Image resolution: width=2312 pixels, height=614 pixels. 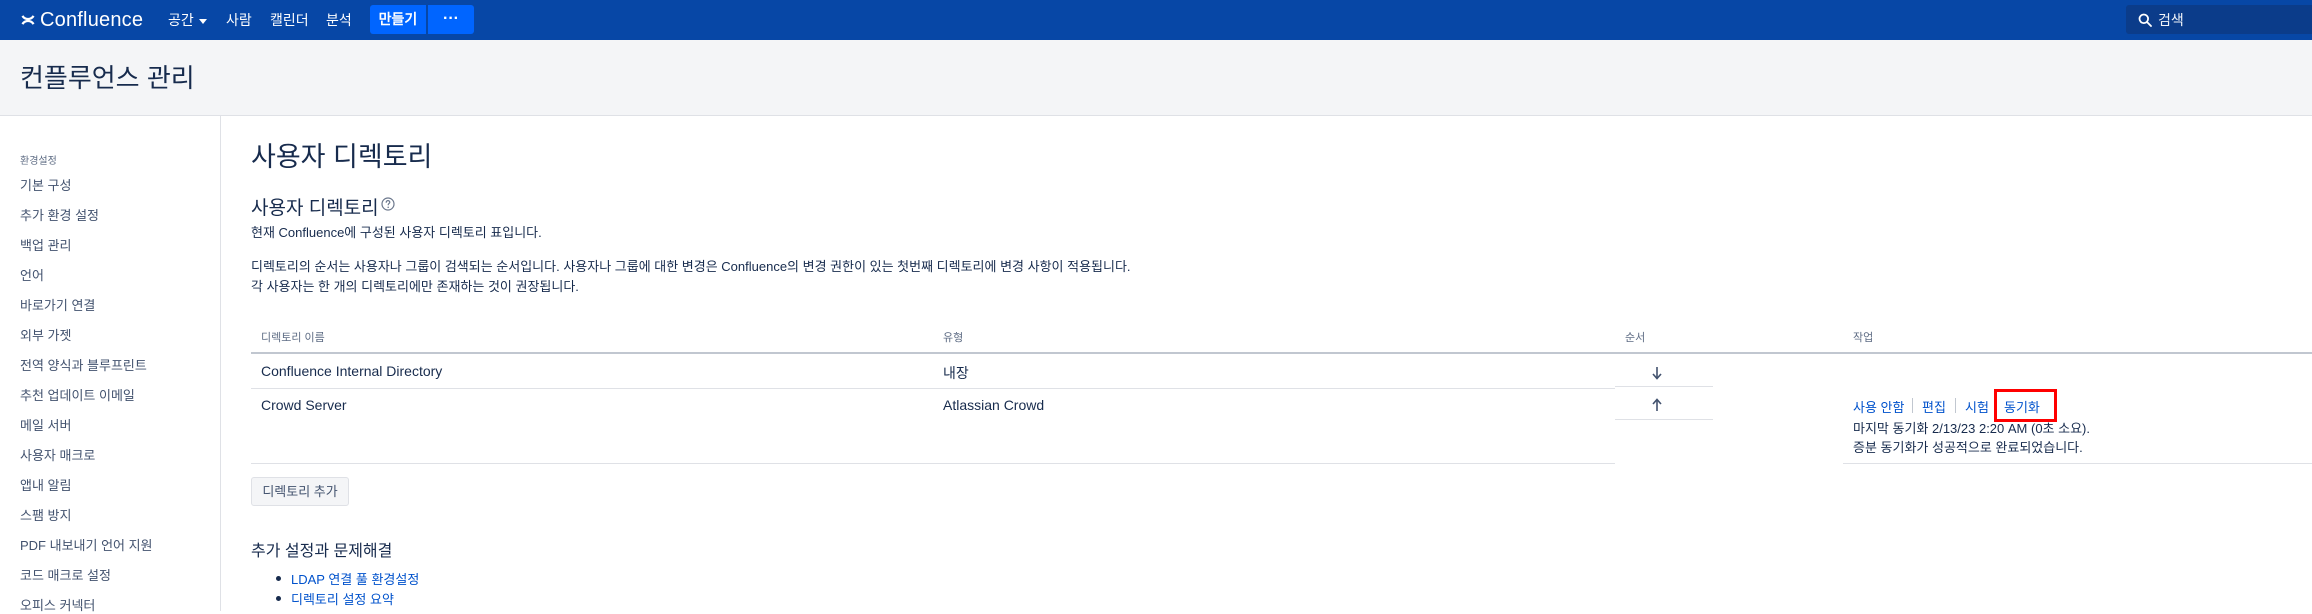 I want to click on chevron-down-icon, so click(x=202, y=21).